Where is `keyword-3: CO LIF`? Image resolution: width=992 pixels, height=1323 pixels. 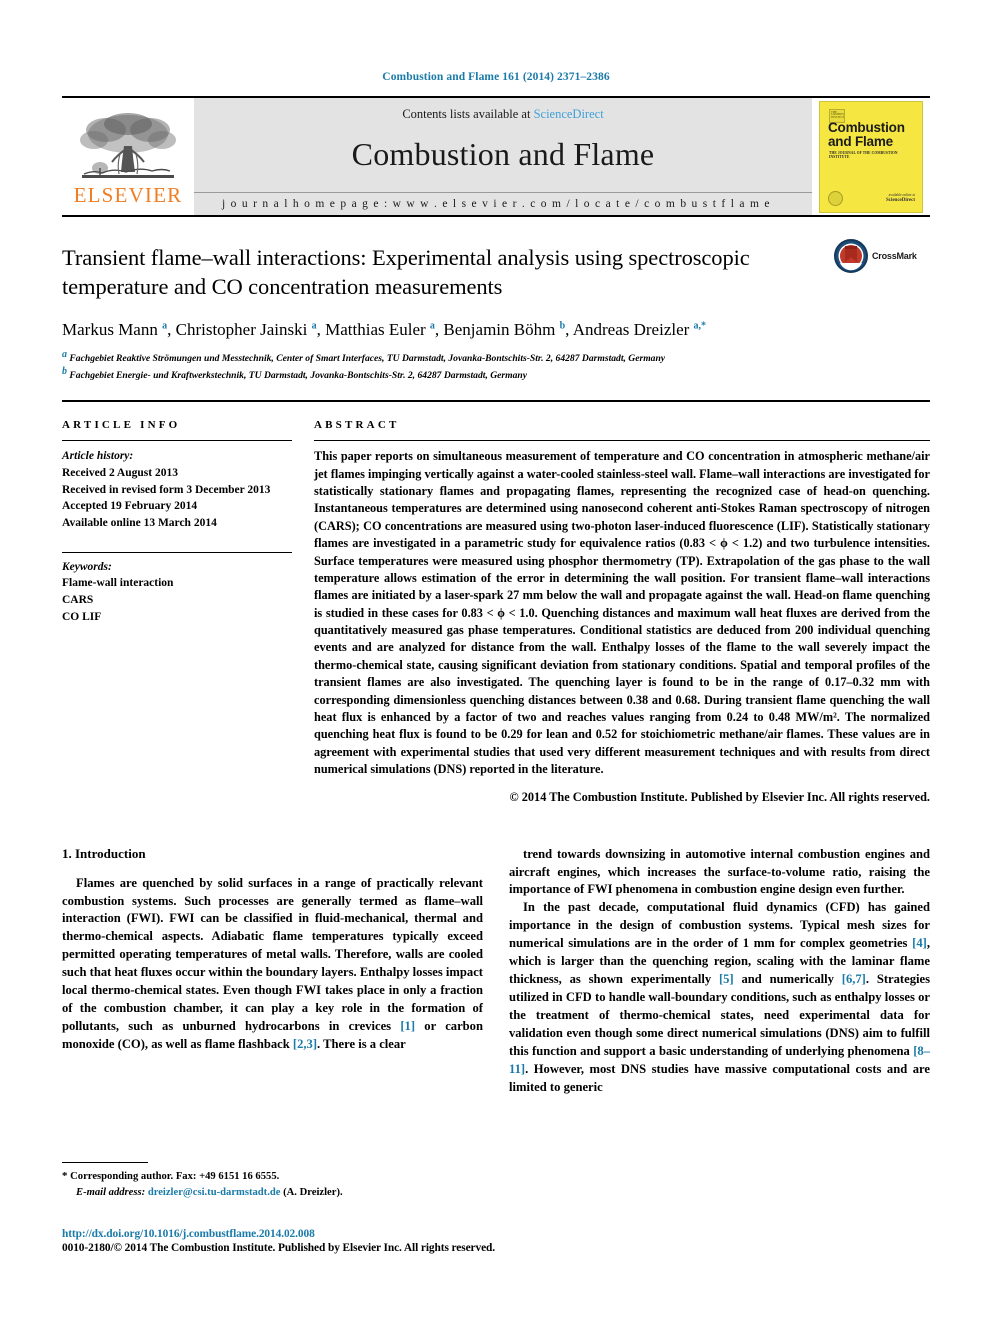 keyword-3: CO LIF is located at coordinates (82, 616).